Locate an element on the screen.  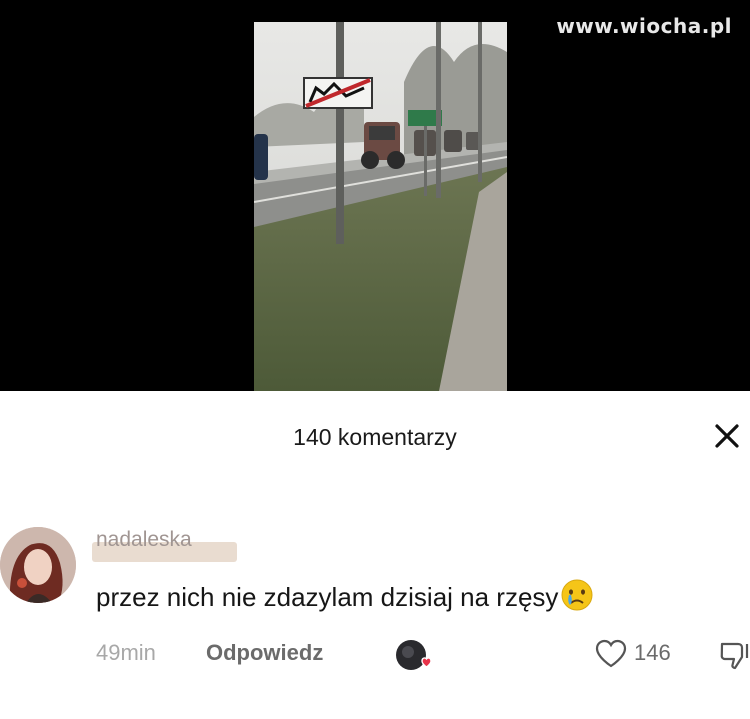
comment-username: nadaleska is located at coordinates (144, 540).